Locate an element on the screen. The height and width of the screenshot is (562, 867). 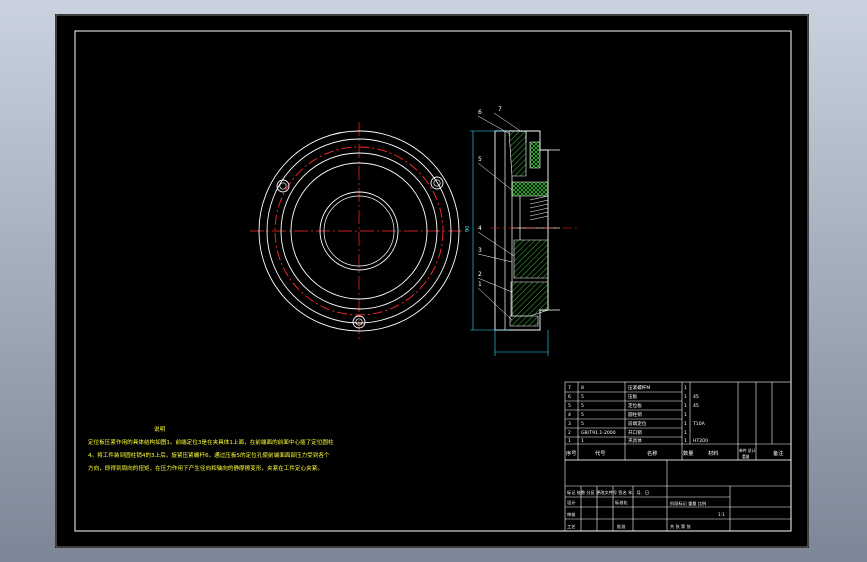
bom-no: 1 is located at coordinates (569, 441).